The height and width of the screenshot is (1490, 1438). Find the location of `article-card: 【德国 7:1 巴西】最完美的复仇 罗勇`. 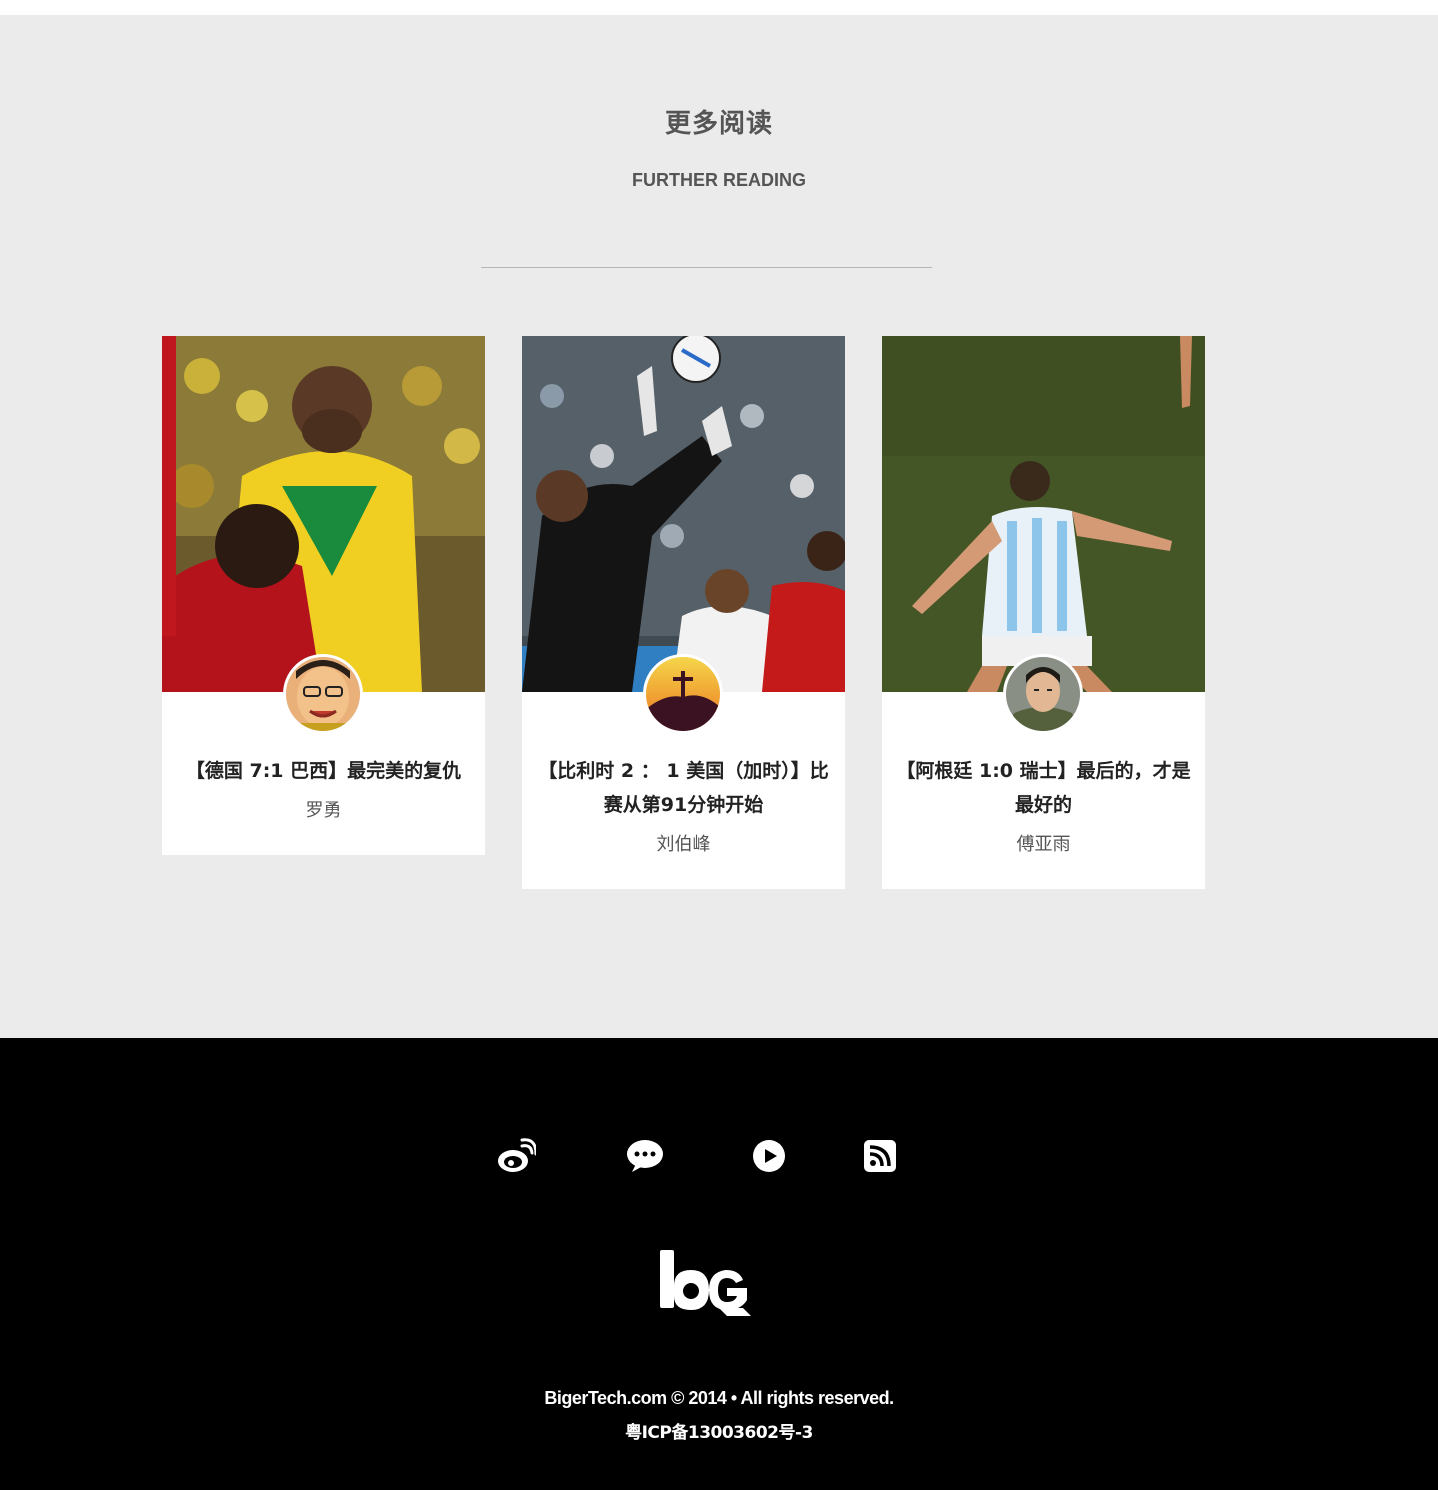

article-card: 【德国 7:1 巴西】最完美的复仇 罗勇 is located at coordinates (323, 595).